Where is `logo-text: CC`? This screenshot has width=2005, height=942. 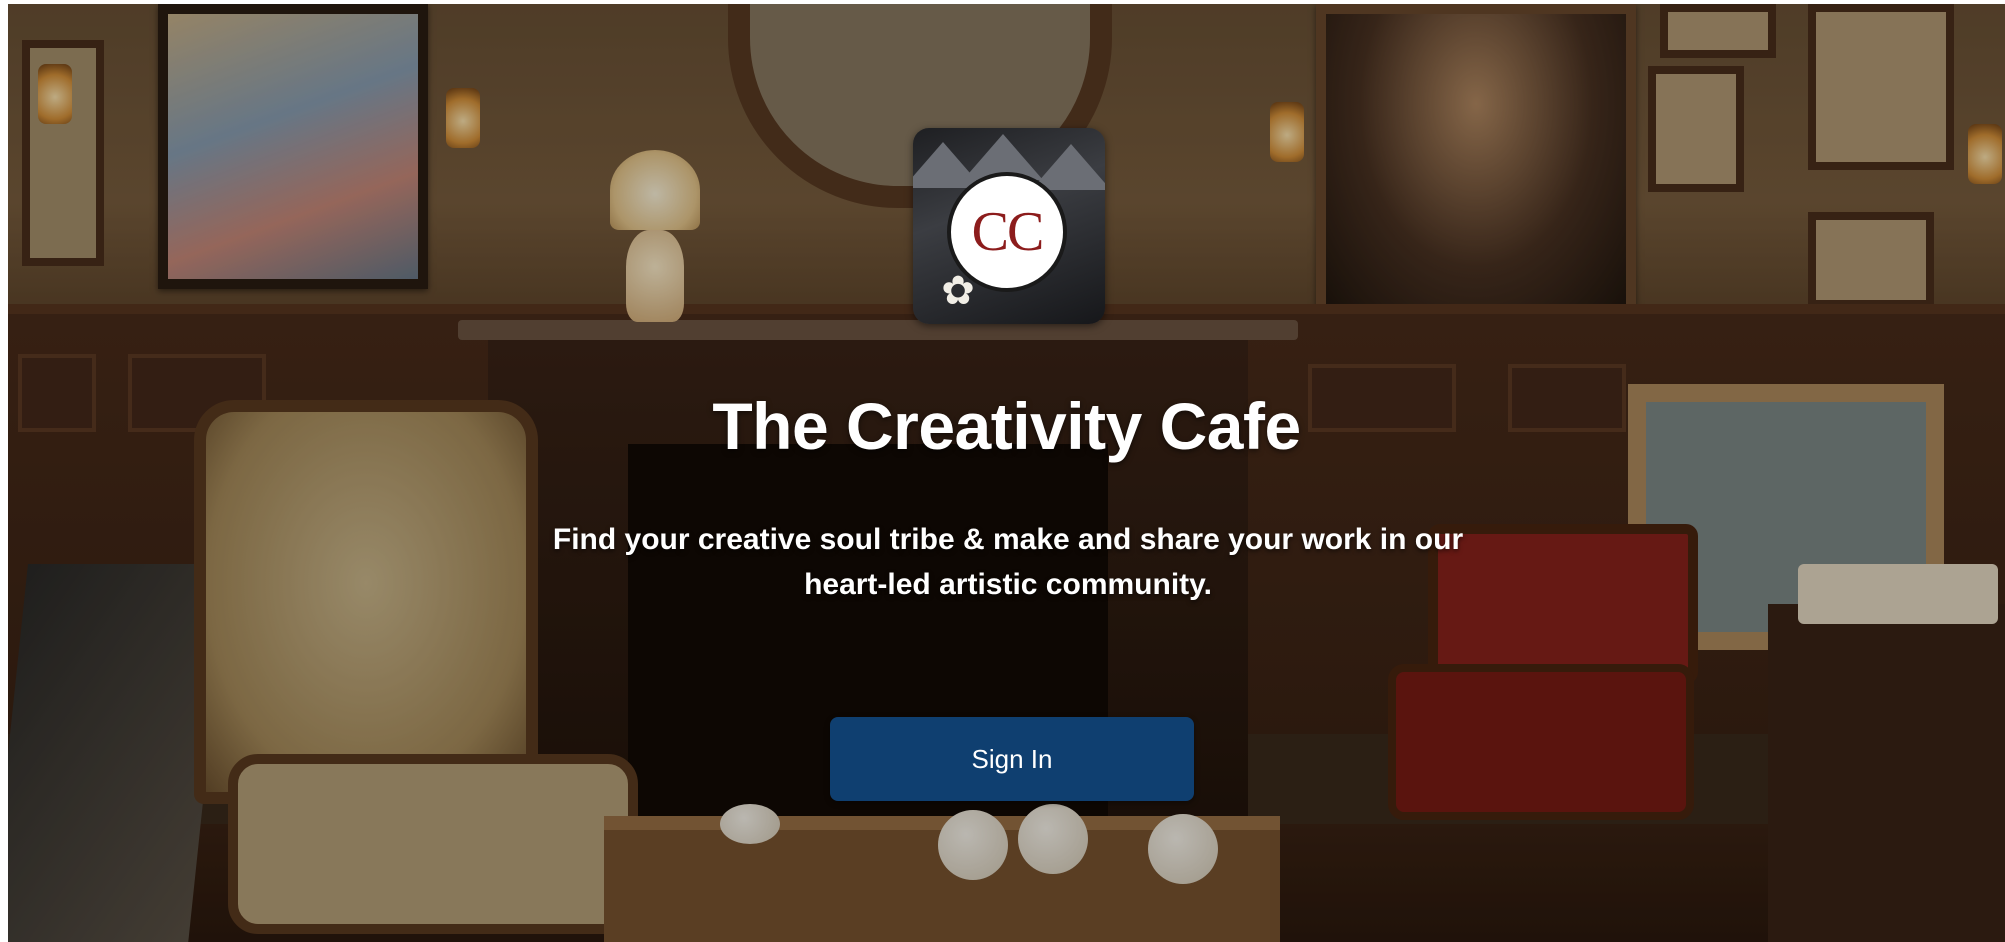
logo-text: CC is located at coordinates (1008, 232).